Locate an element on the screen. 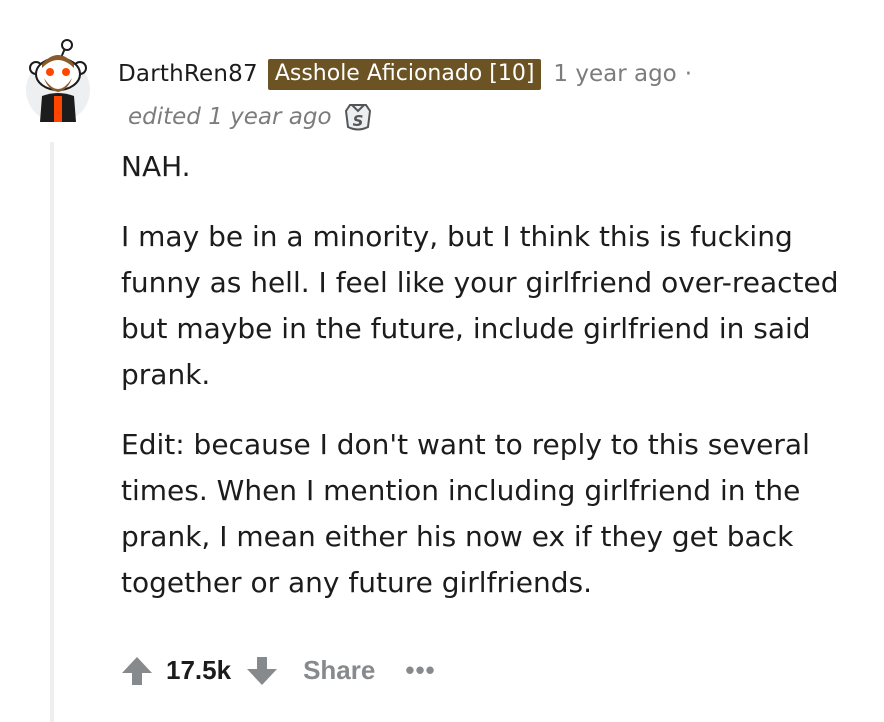 Image resolution: width=884 pixels, height=722 pixels. edited-indicator: edited 1 year ago S is located at coordinates (251, 117).